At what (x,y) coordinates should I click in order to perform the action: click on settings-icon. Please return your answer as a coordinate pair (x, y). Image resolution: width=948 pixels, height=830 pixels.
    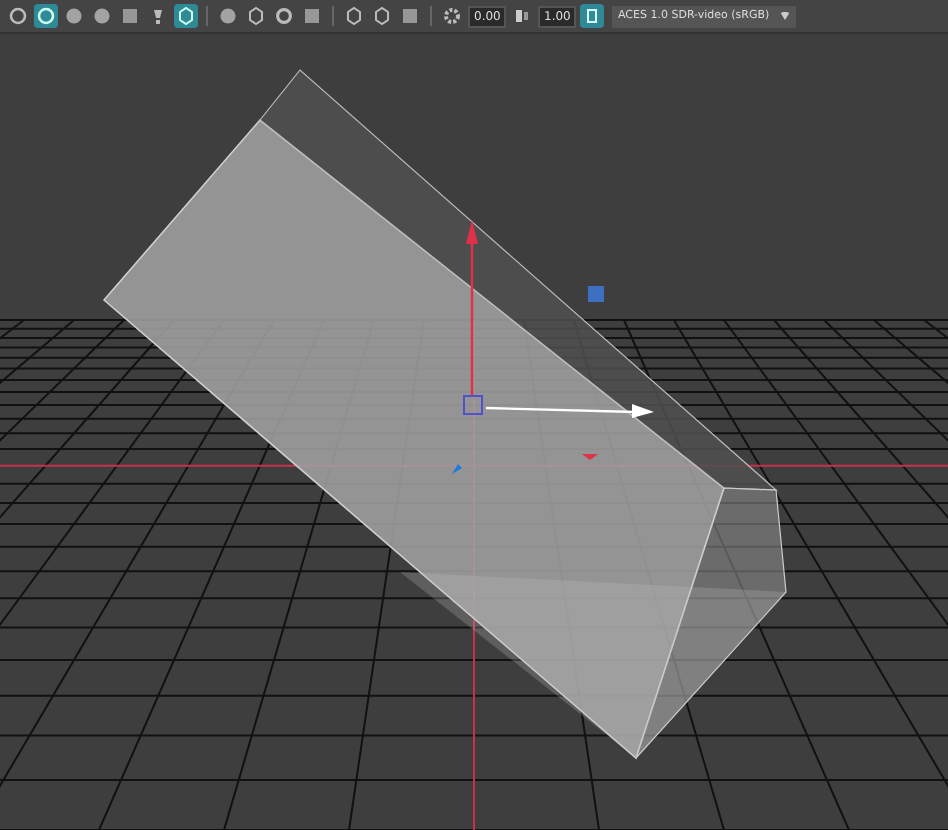
    Looking at the image, I should click on (452, 16).